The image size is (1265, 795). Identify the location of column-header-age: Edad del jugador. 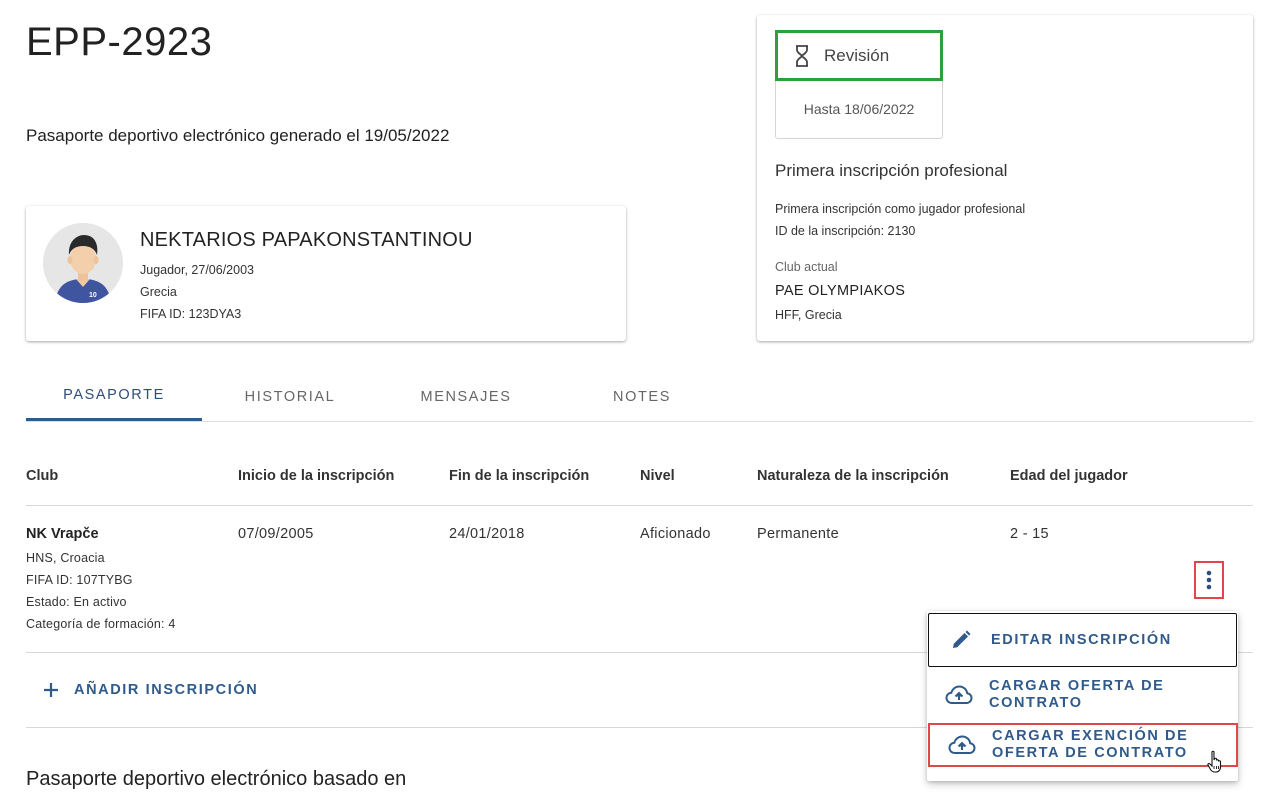
(1069, 476).